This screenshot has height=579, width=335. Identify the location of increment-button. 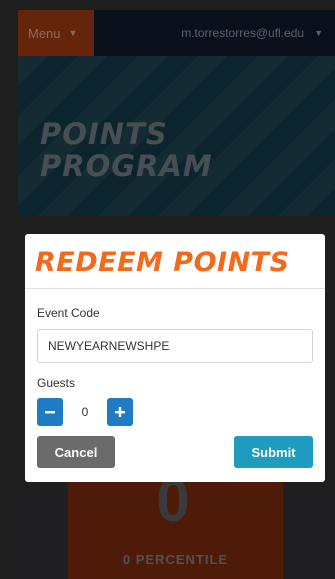
(120, 412).